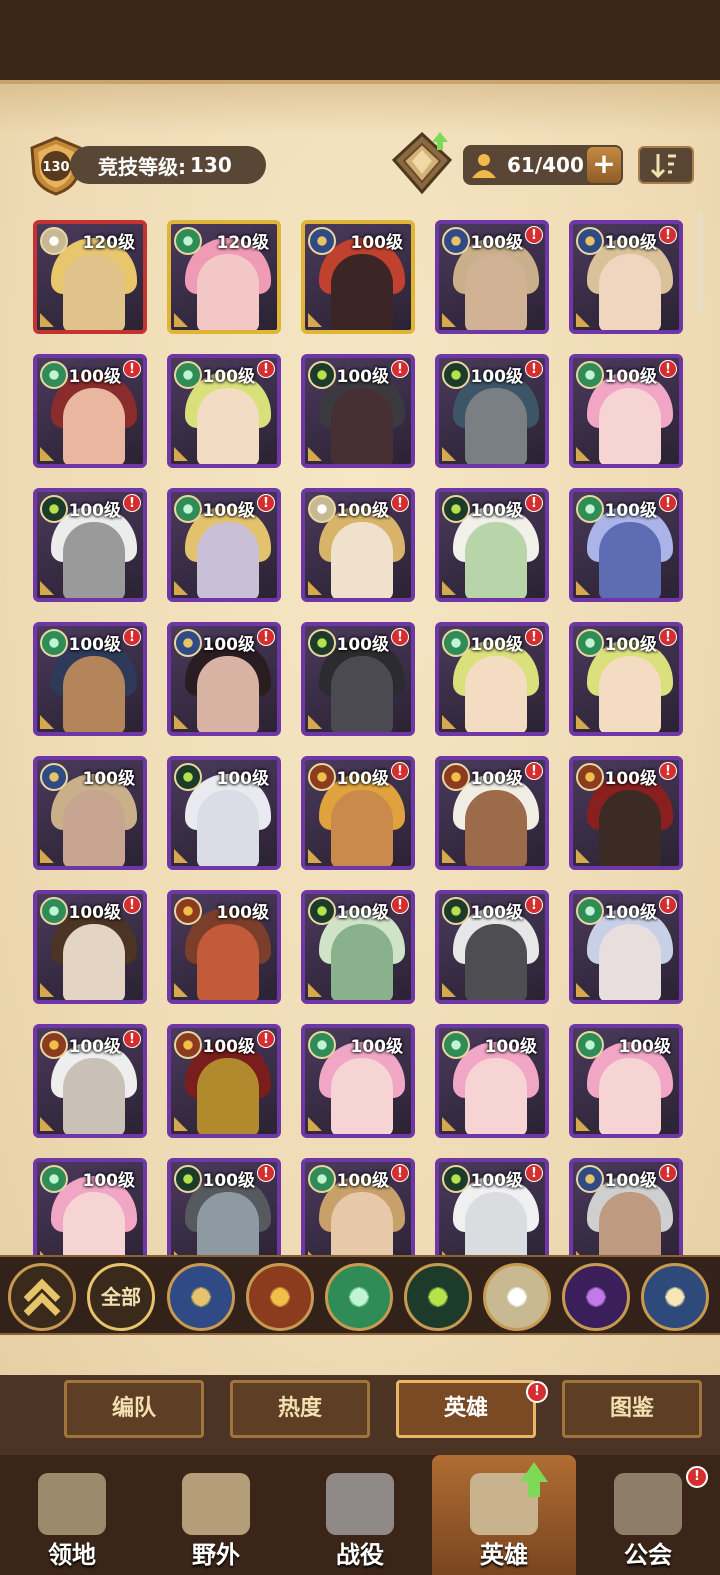  Describe the element at coordinates (280, 1297) in the screenshot. I see `filter-mauler-button` at that location.